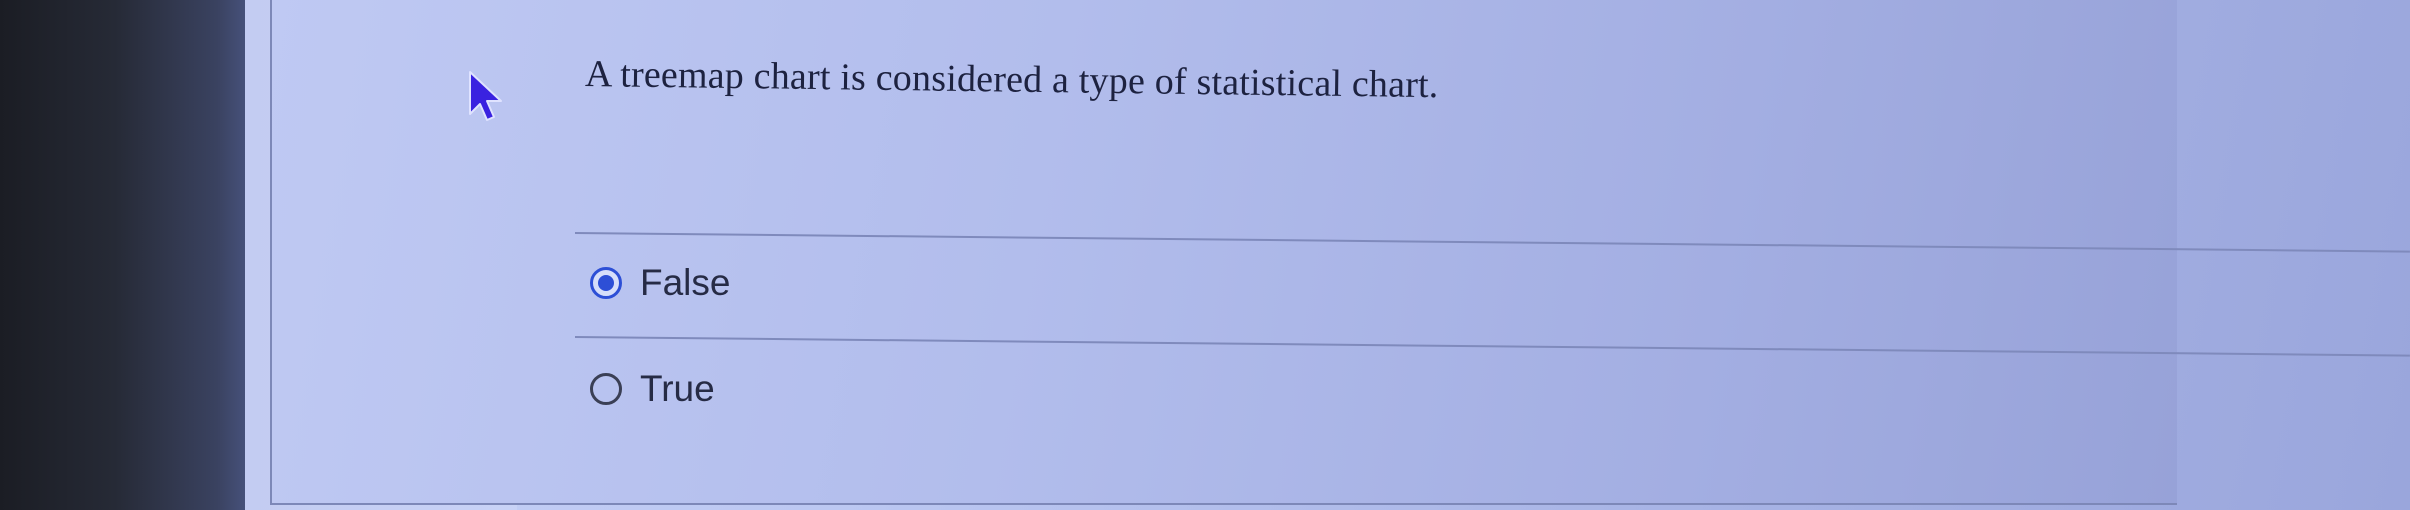 The image size is (2410, 510). I want to click on monitor-bezel, so click(127, 255).